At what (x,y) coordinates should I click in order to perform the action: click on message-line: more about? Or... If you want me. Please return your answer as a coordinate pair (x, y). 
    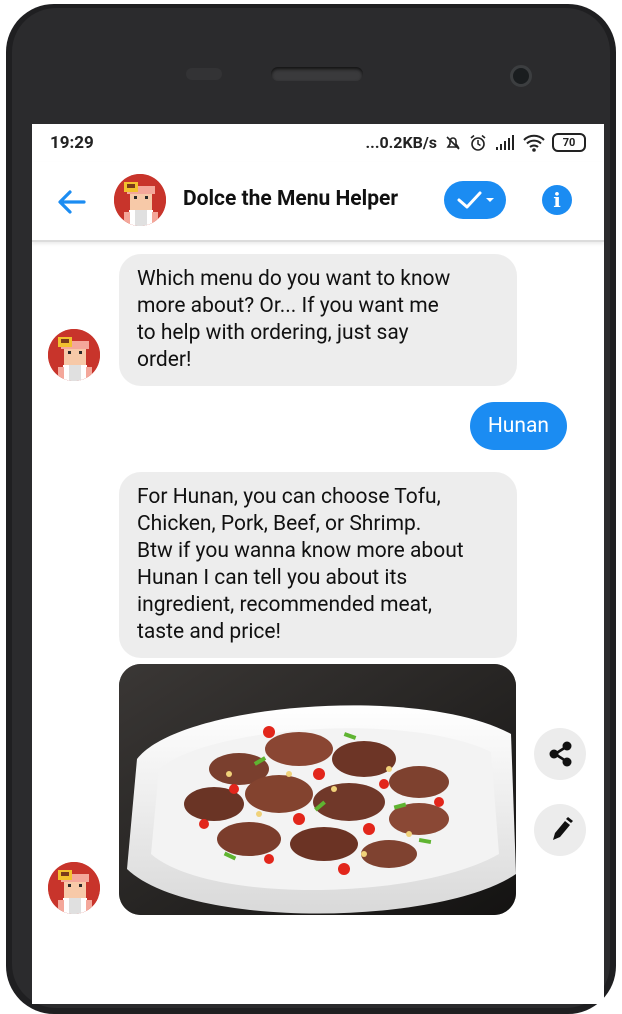
    Looking at the image, I should click on (288, 306).